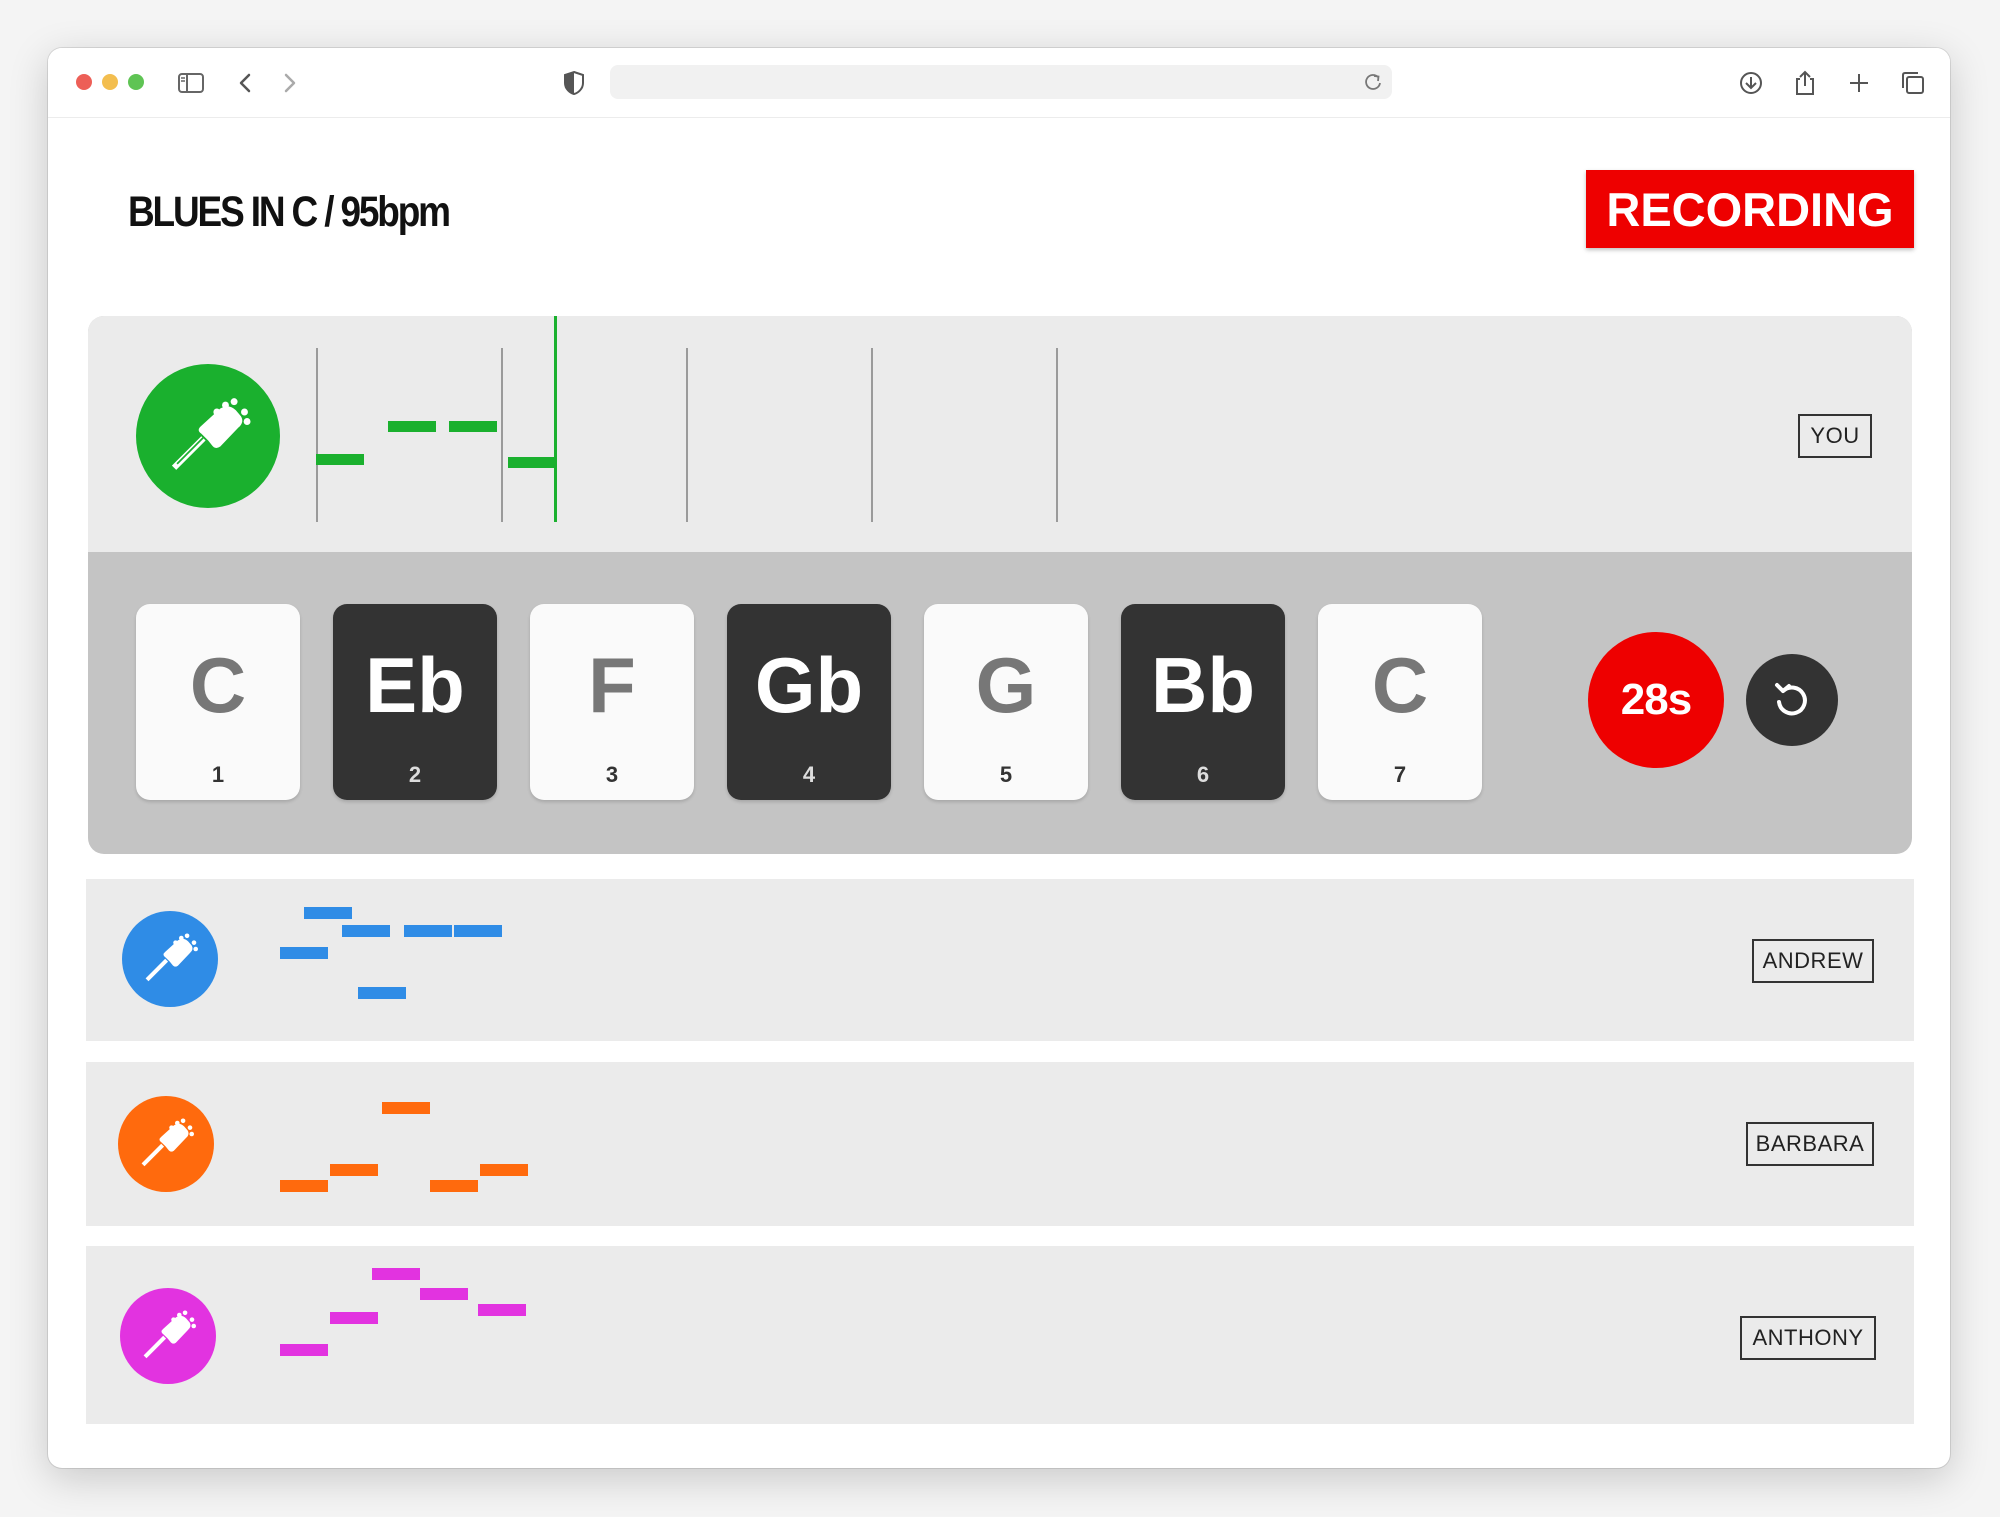 The width and height of the screenshot is (2000, 1517). I want to click on scale-key-2: Eb 2, so click(415, 702).